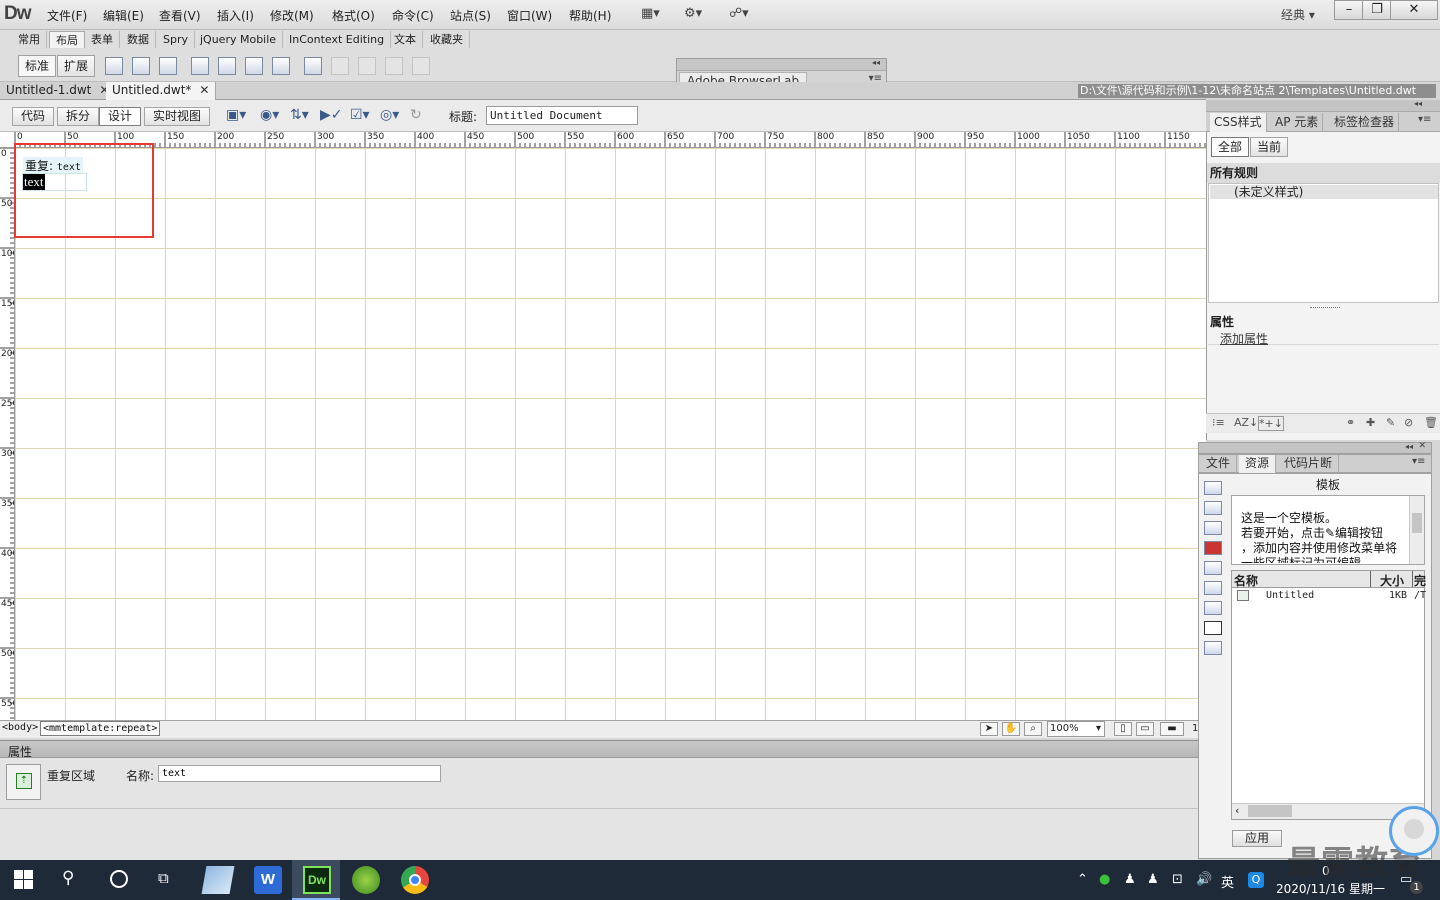 This screenshot has height=900, width=1440. I want to click on live-view-button: 实时视图, so click(177, 116).